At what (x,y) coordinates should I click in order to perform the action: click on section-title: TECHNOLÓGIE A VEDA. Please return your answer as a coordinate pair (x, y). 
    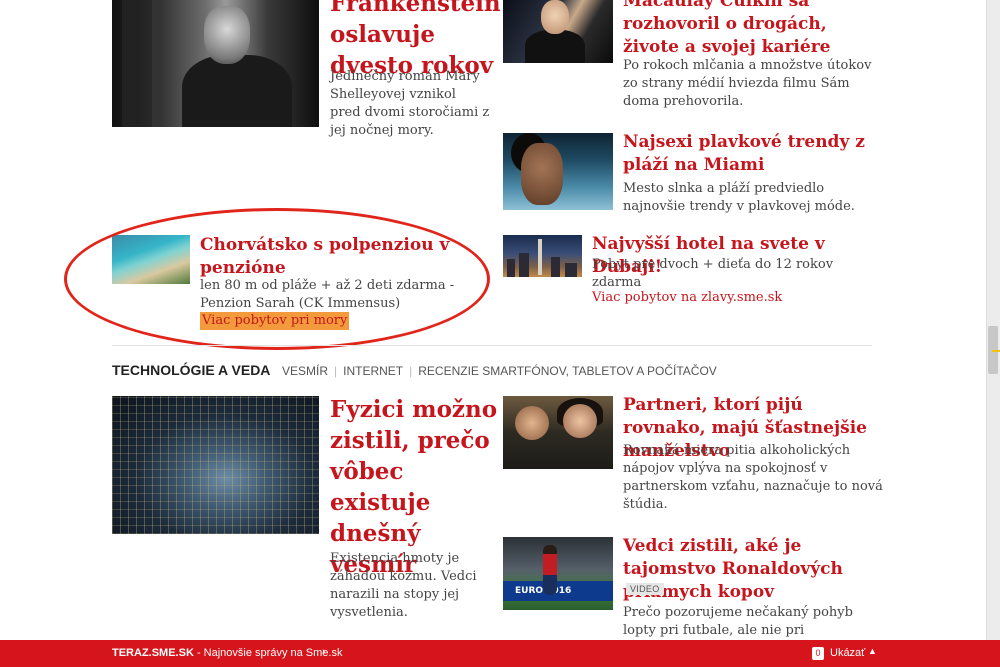
    Looking at the image, I should click on (191, 370).